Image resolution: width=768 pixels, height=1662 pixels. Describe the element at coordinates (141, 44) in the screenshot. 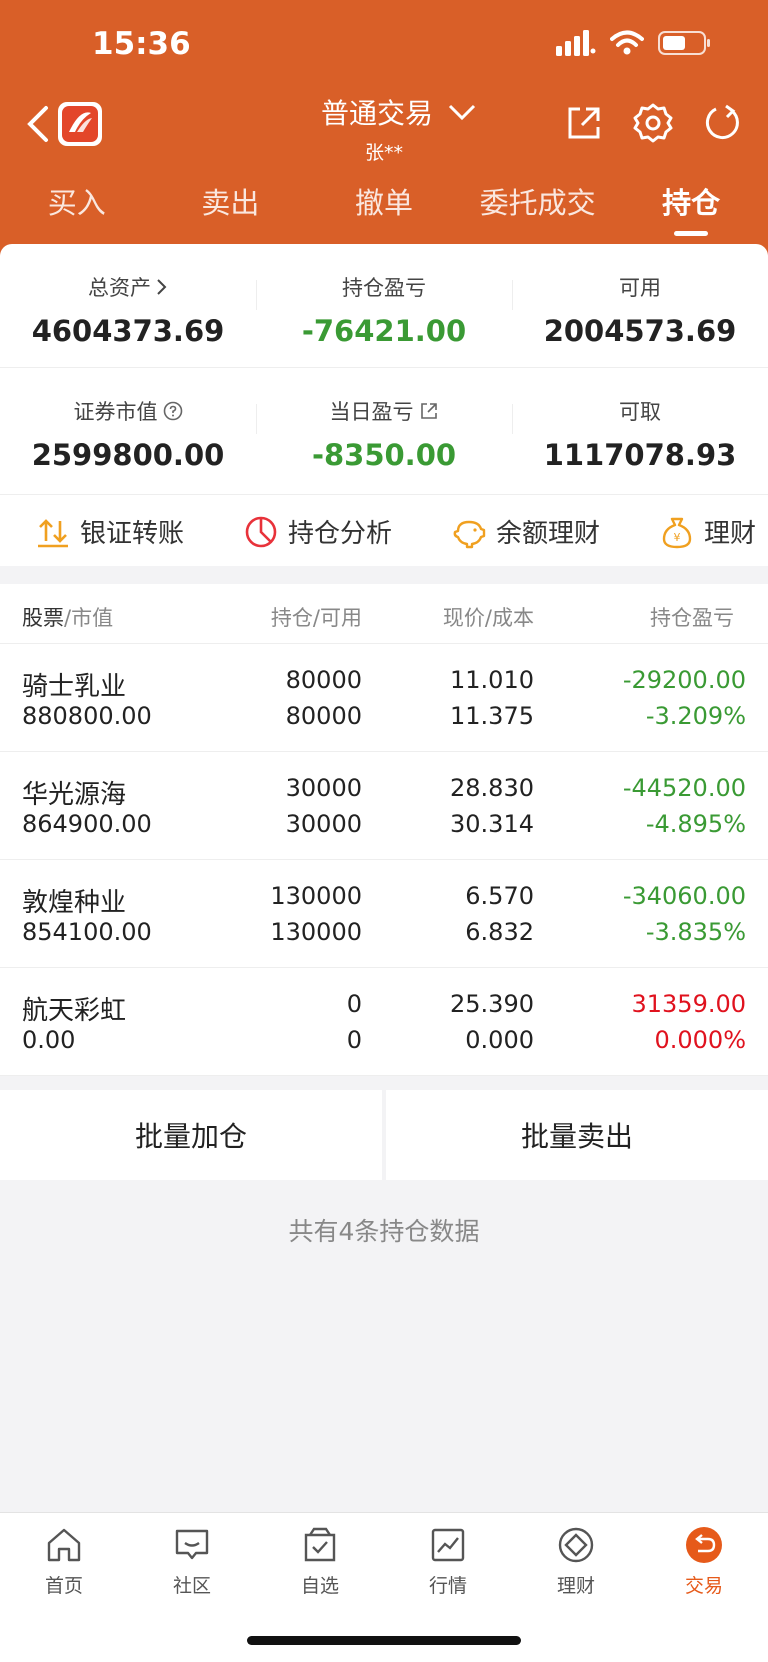

I see `status-time: 15:36` at that location.